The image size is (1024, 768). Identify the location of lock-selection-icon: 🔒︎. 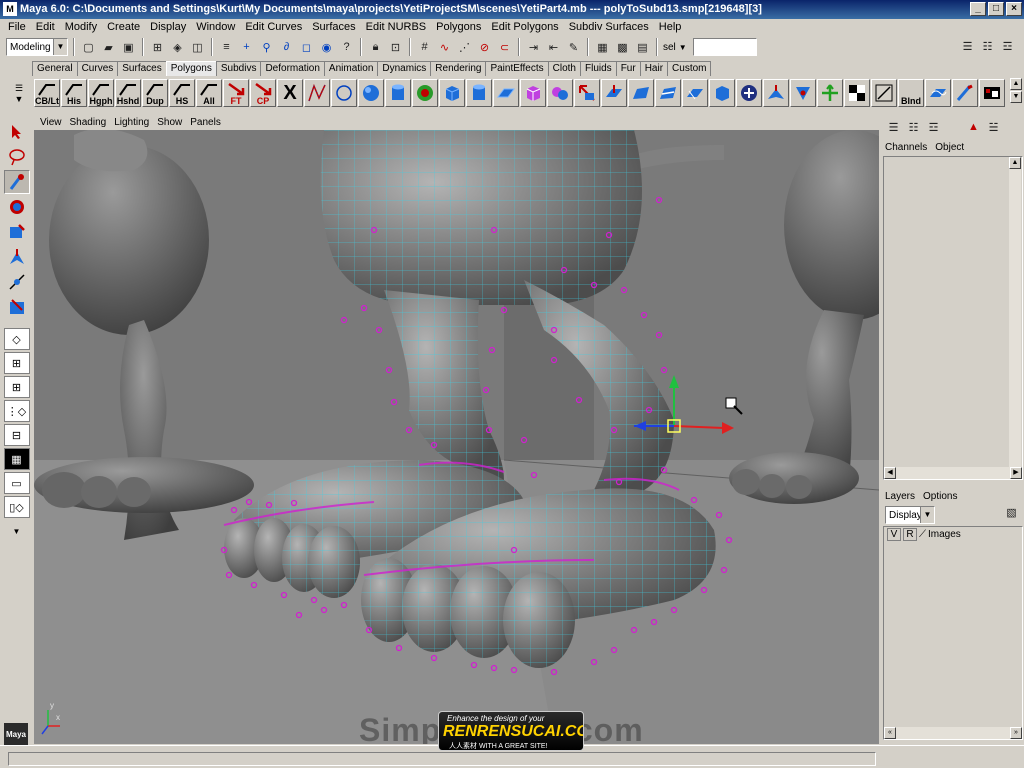
(375, 47).